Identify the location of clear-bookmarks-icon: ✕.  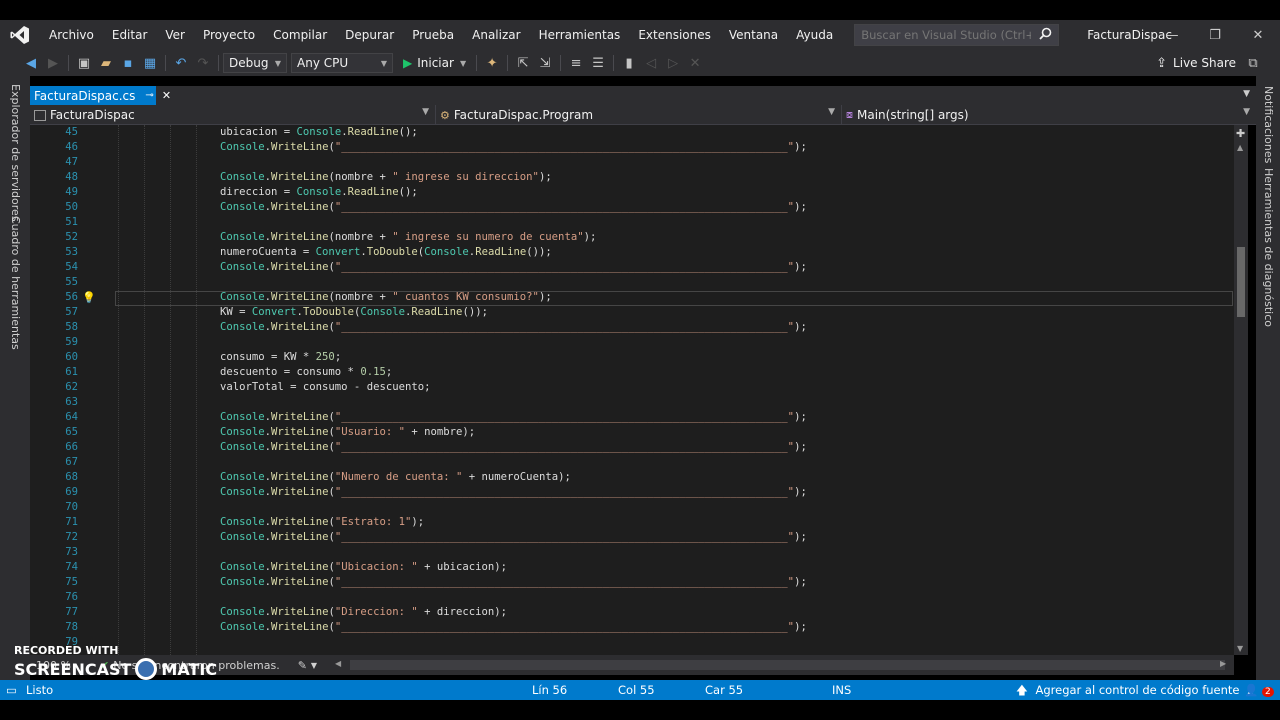
(695, 63).